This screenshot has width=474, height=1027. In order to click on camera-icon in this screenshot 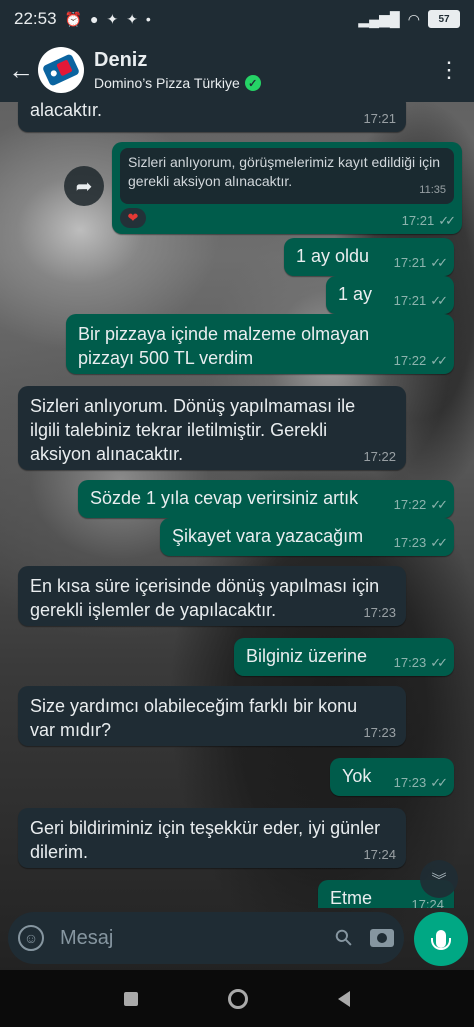, I will do `click(382, 938)`.